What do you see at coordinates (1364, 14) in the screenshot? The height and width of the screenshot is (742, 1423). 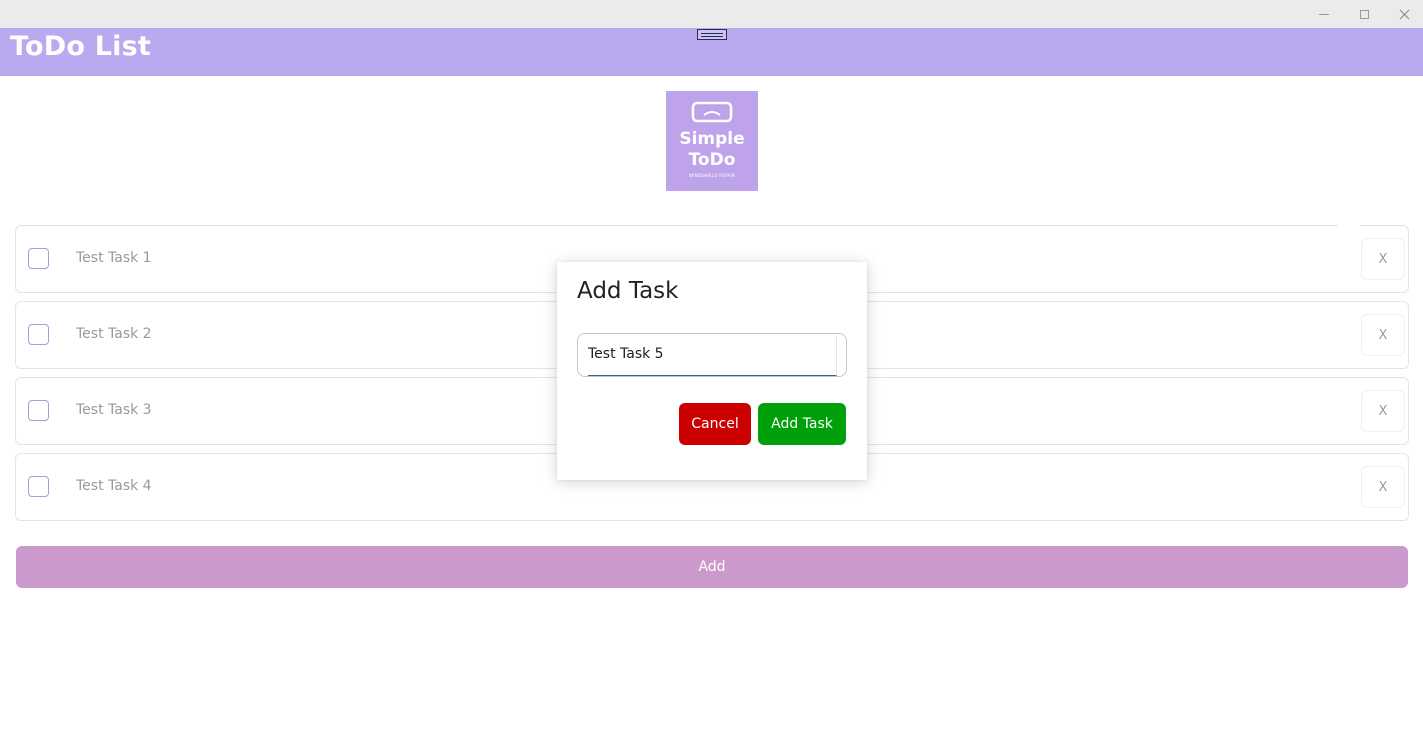 I see `maximize-icon` at bounding box center [1364, 14].